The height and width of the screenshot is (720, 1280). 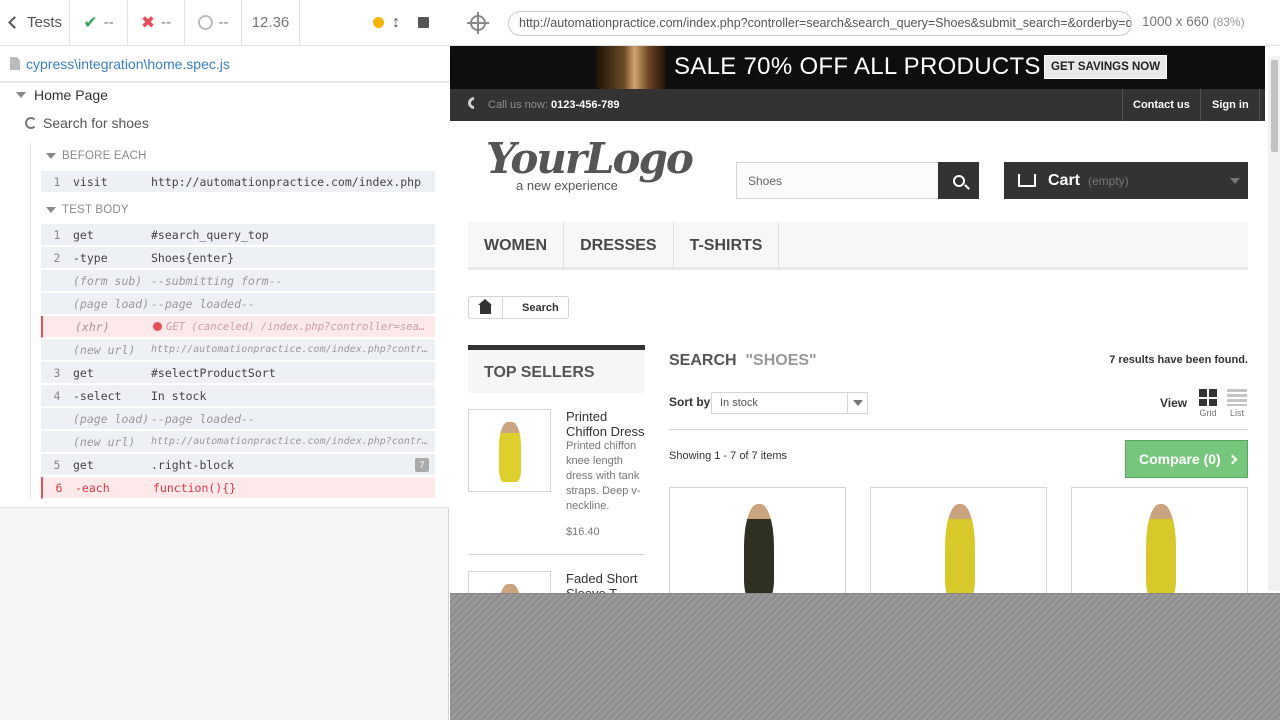 What do you see at coordinates (238, 235) in the screenshot?
I see `command-row: 1 get #search_query_top` at bounding box center [238, 235].